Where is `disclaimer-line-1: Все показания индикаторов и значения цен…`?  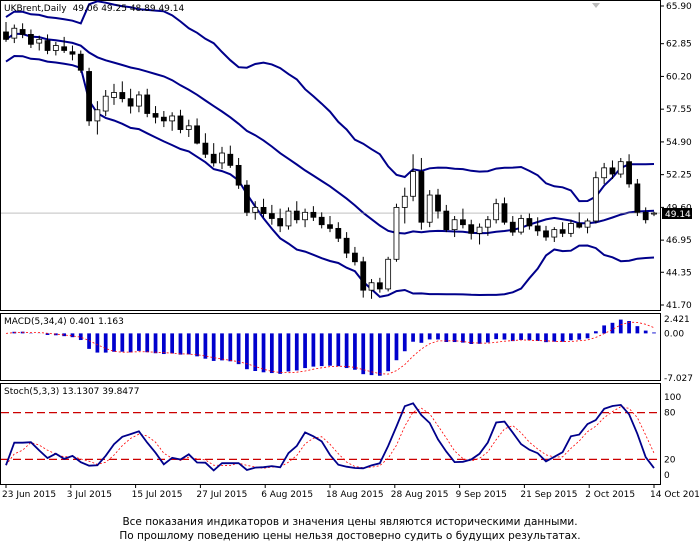 disclaimer-line-1: Все показания индикаторов и значения цен… is located at coordinates (350, 522).